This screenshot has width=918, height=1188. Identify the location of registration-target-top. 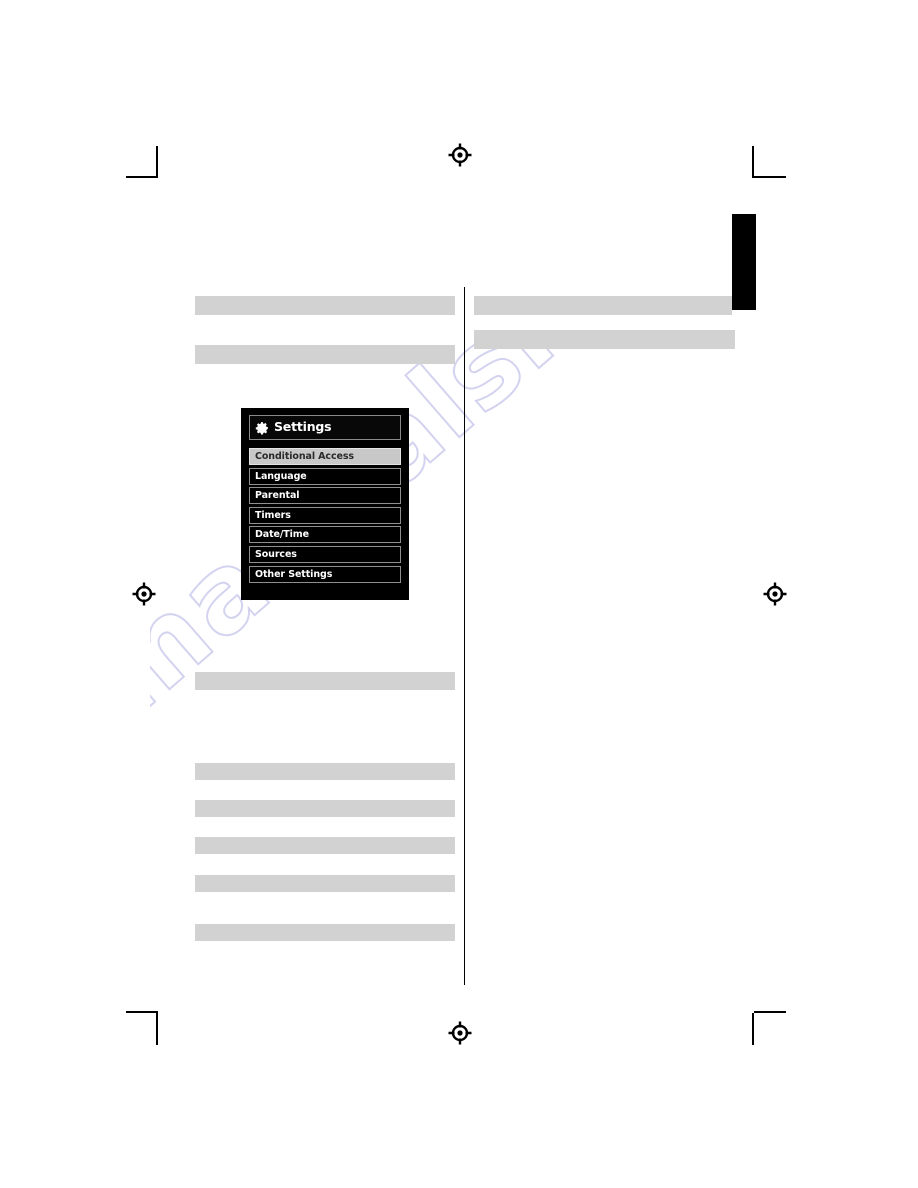
(460, 155).